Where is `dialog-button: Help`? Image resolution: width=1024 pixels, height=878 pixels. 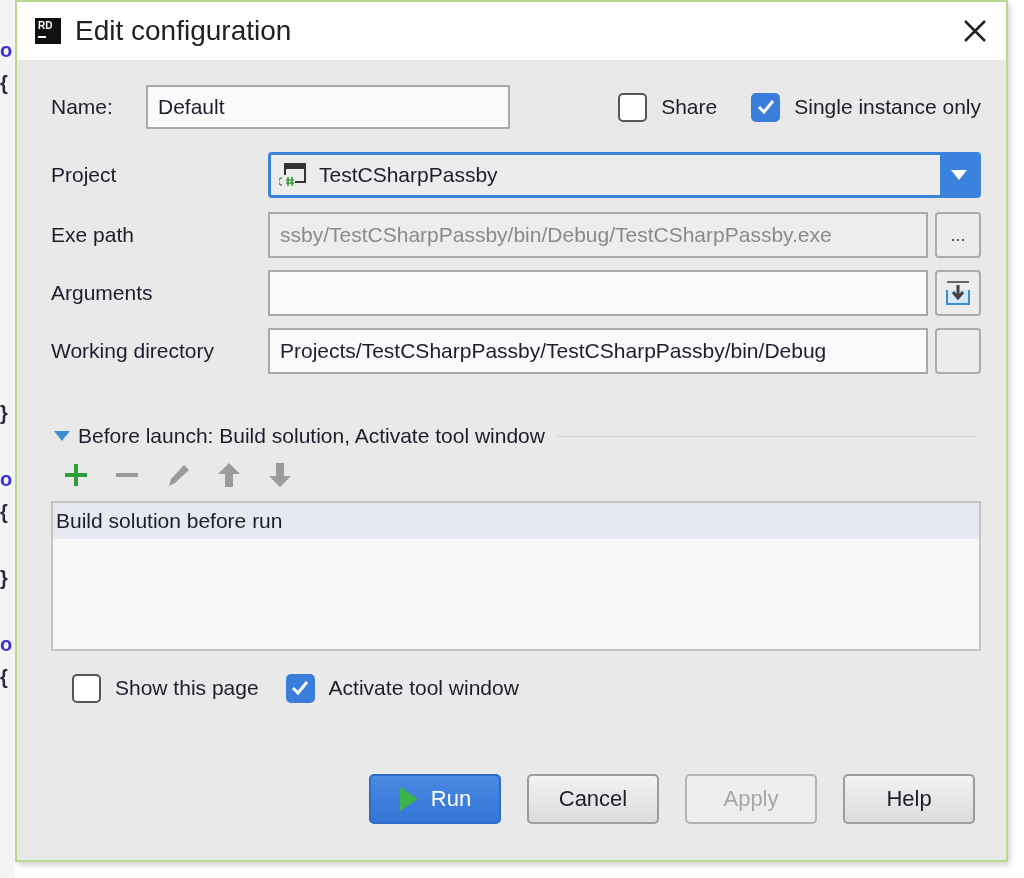
dialog-button: Help is located at coordinates (909, 799).